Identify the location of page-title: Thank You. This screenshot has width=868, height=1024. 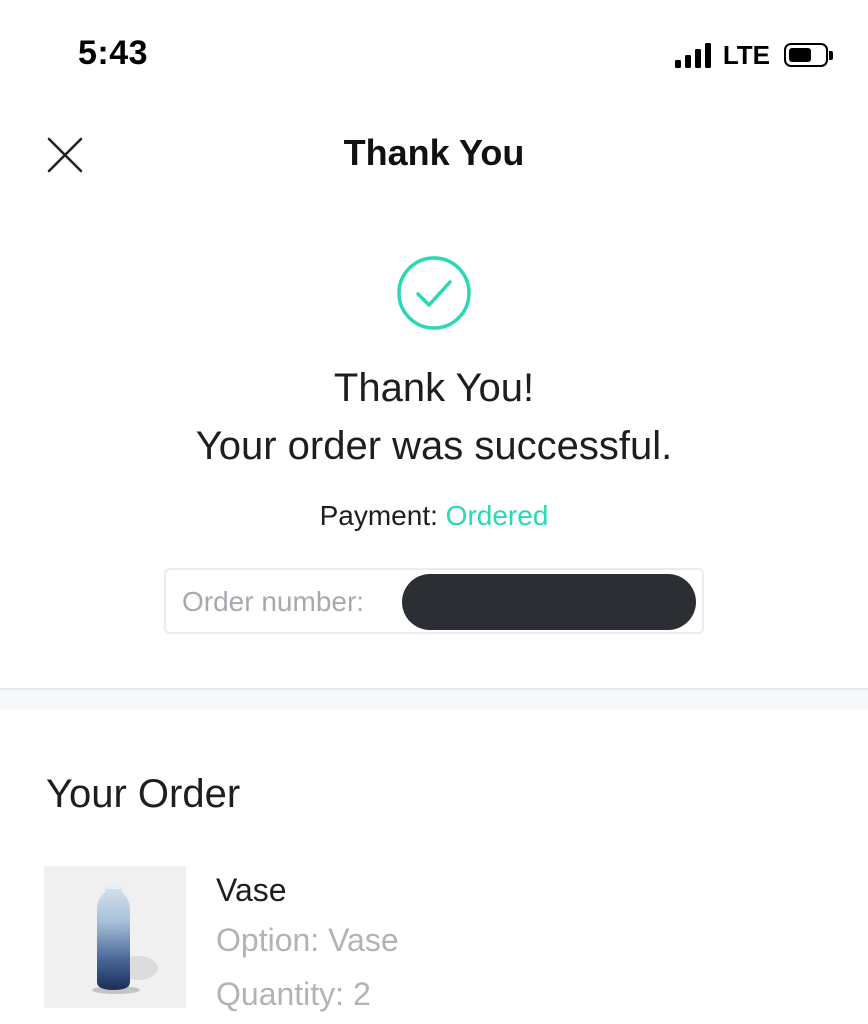
(434, 152).